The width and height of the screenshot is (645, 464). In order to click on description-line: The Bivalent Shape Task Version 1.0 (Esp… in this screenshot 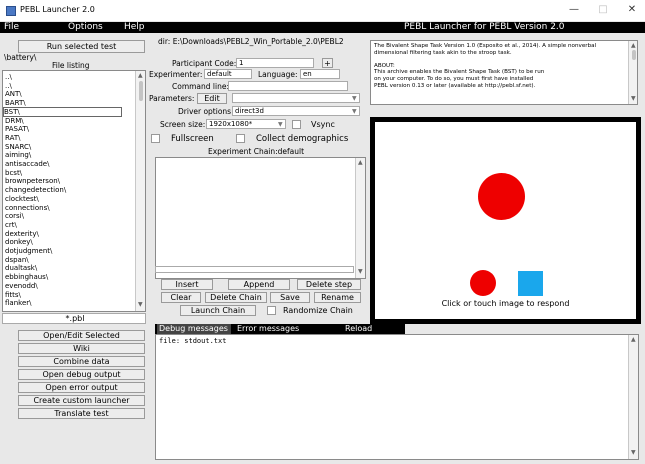, I will do `click(485, 46)`.